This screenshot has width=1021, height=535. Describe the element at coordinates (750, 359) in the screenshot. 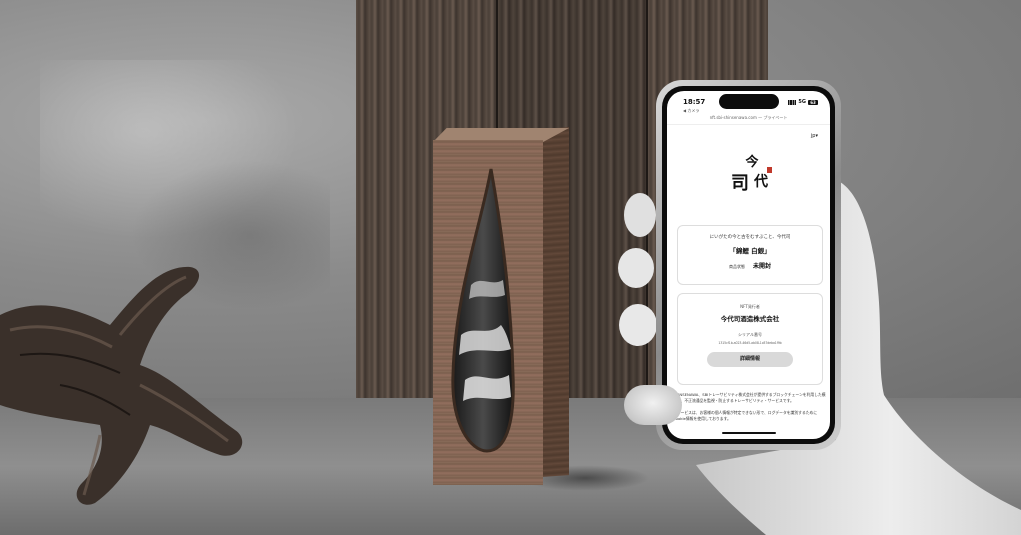

I see `detail-button: 詳細情報` at that location.